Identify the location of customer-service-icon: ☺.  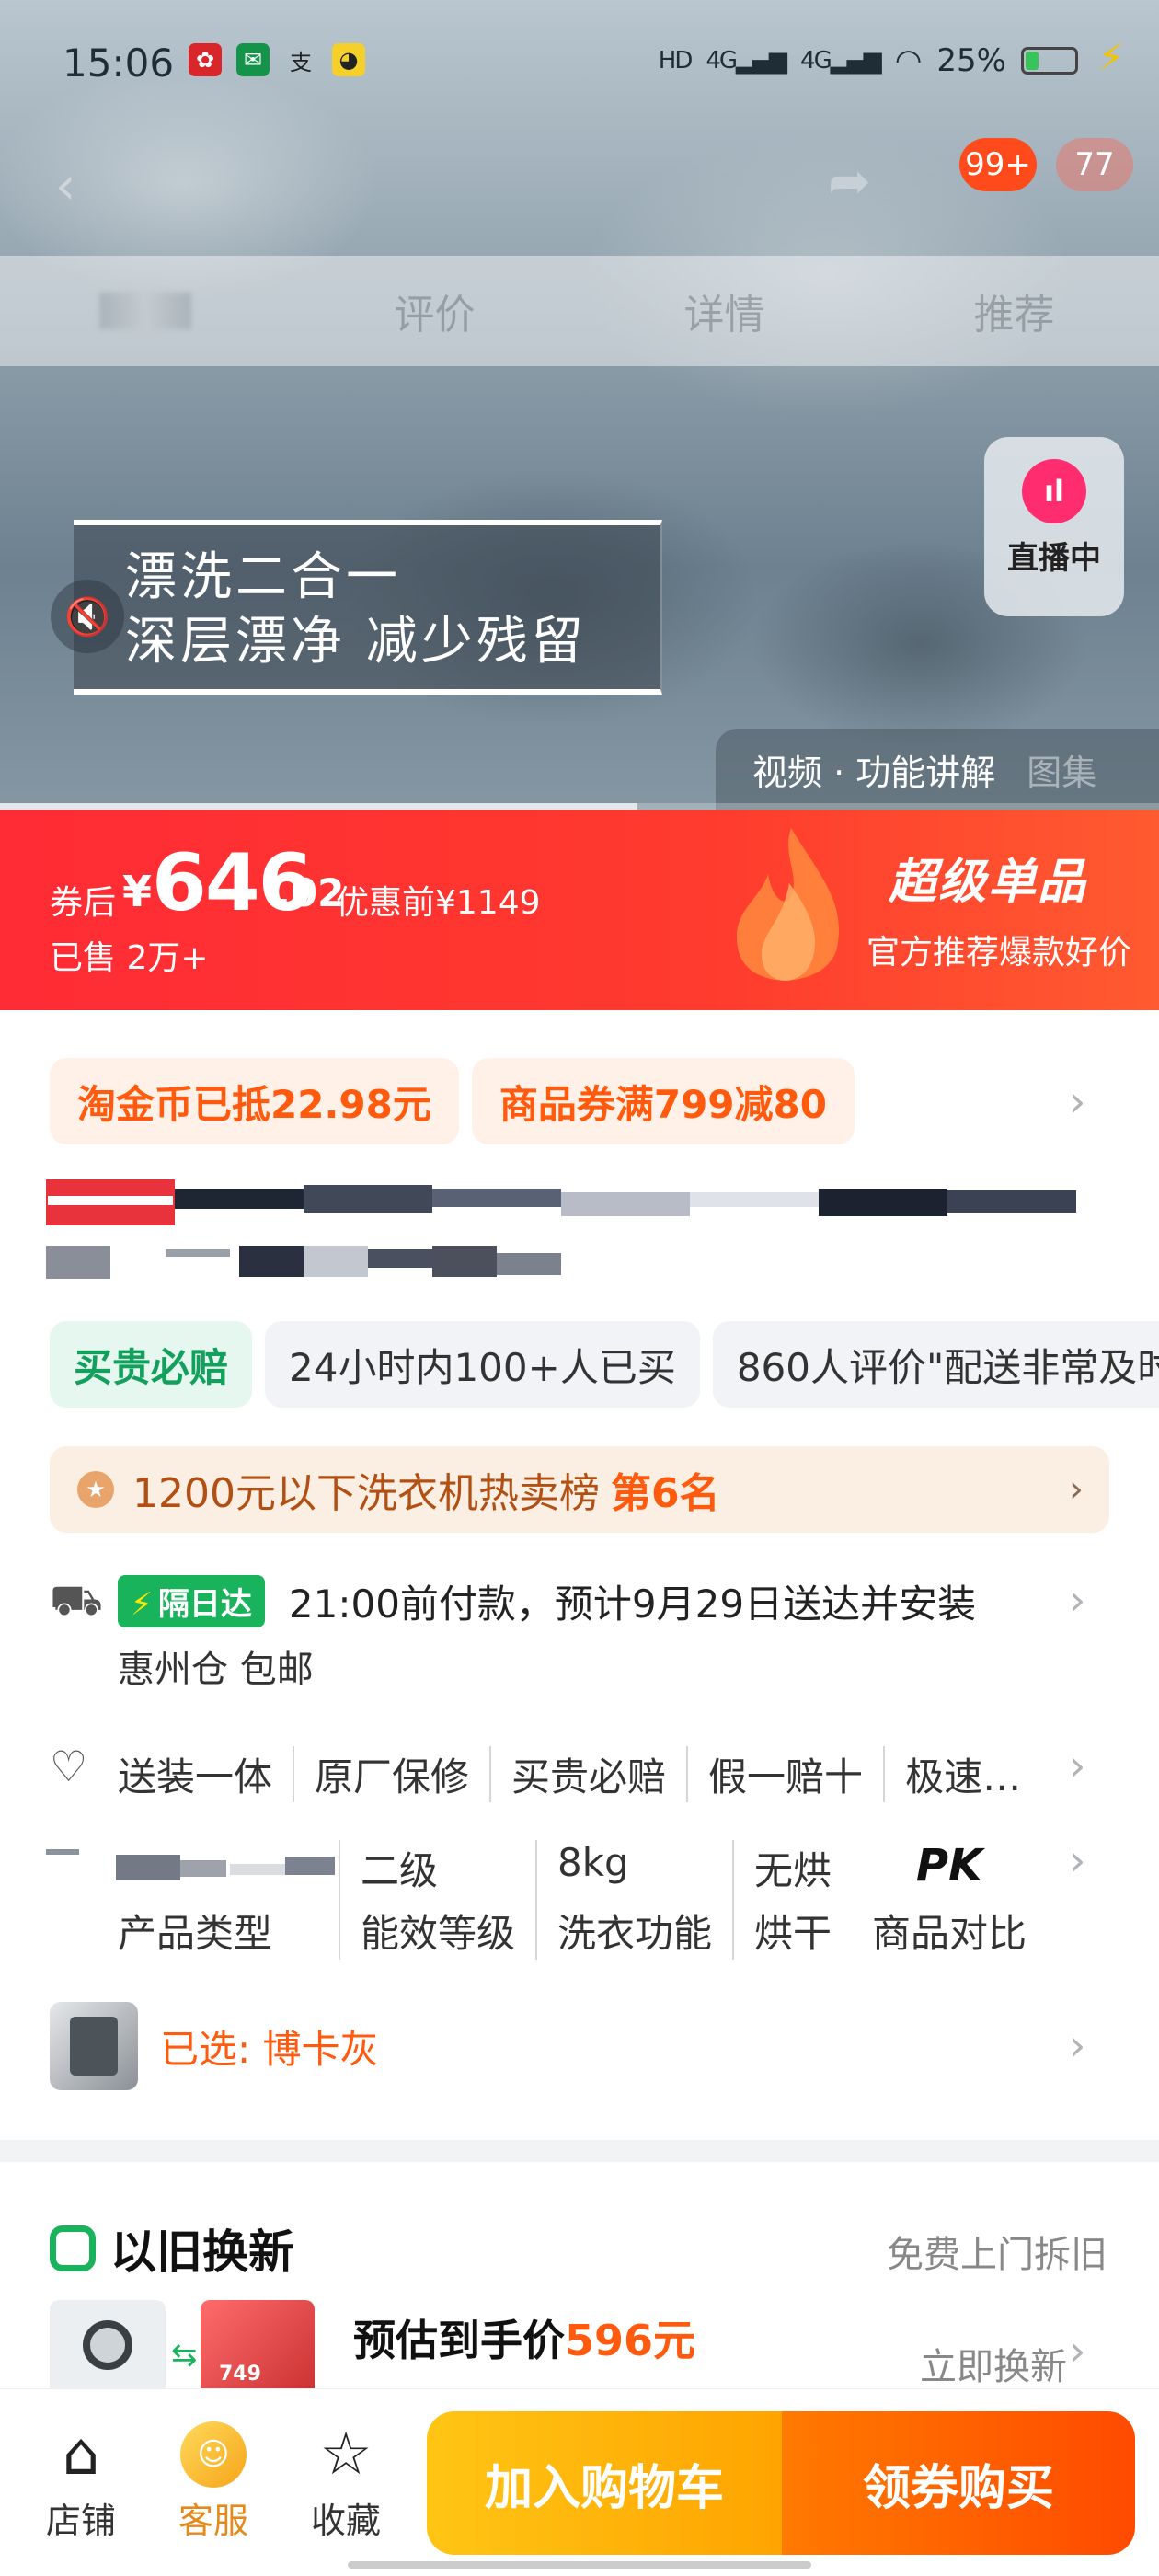
(213, 2454).